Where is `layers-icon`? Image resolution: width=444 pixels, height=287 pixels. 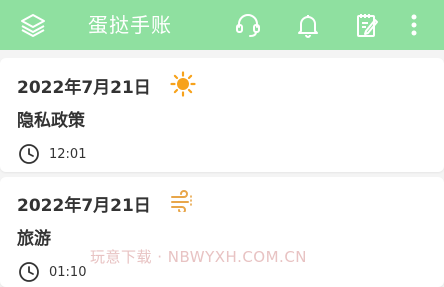 layers-icon is located at coordinates (33, 25).